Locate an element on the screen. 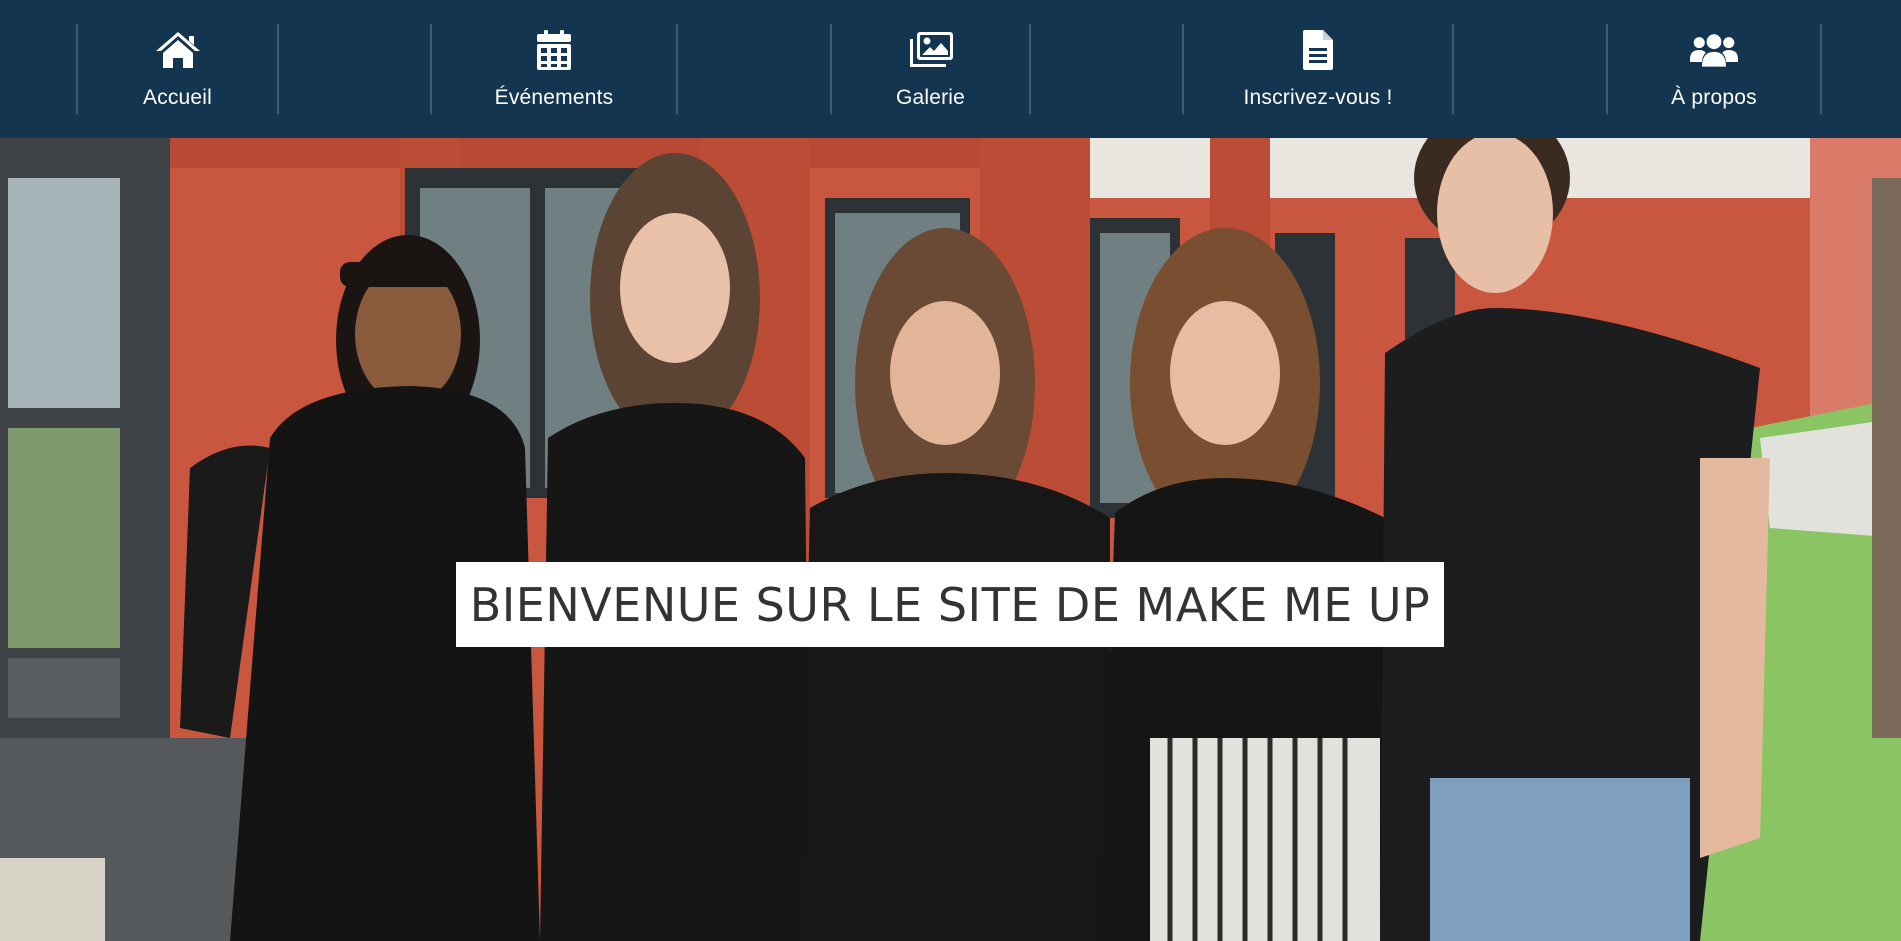 Image resolution: width=1901 pixels, height=941 pixels. nav-item-a-propos: À propos is located at coordinates (1714, 69).